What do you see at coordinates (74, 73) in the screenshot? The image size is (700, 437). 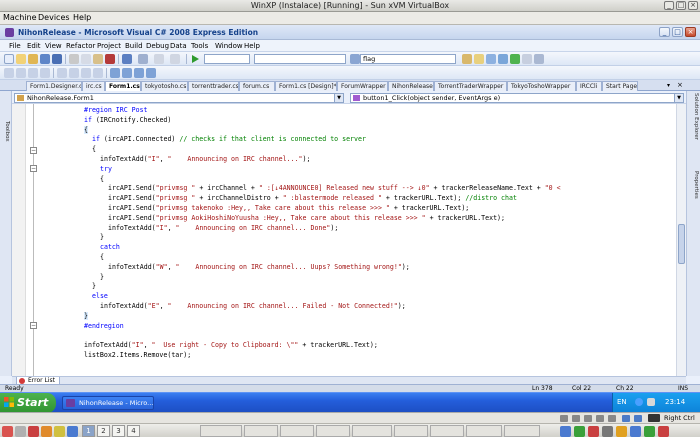 I see `increase-indent-icon` at bounding box center [74, 73].